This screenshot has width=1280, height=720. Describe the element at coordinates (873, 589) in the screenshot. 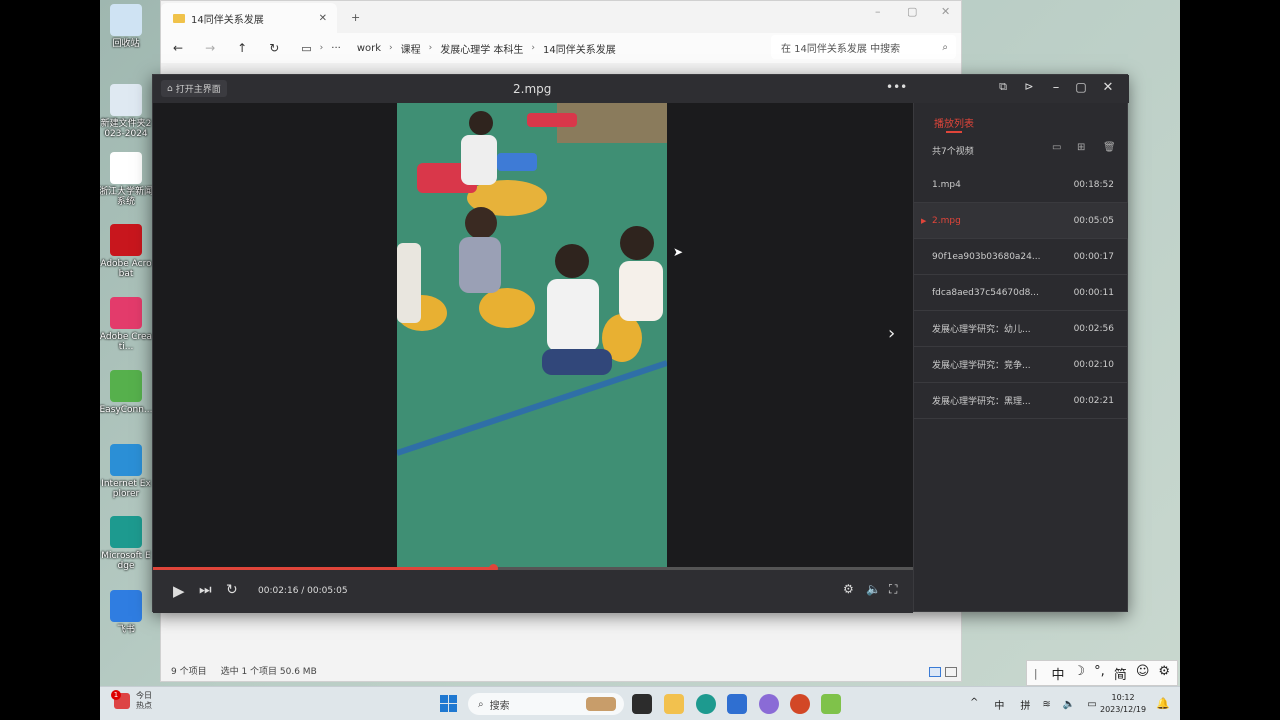

I see `volume-icon: 🔈` at that location.